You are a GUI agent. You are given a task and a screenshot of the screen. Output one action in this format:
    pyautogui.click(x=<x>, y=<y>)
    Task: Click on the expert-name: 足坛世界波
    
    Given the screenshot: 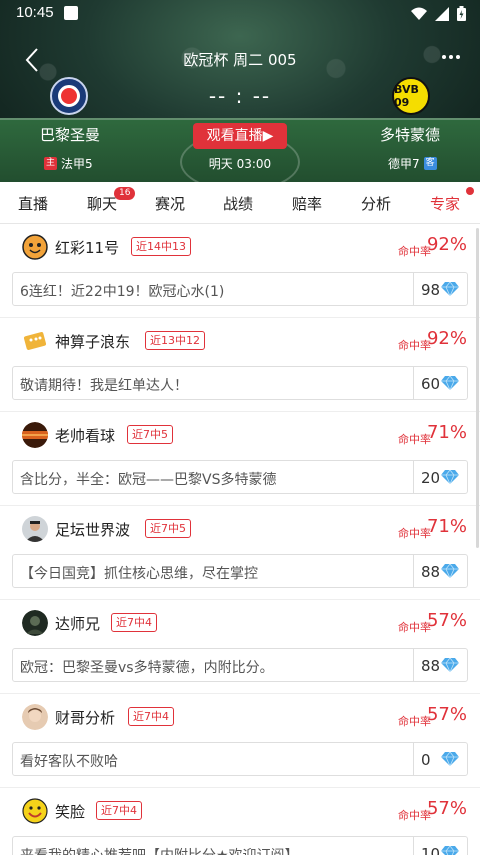 What is the action you would take?
    pyautogui.click(x=93, y=530)
    